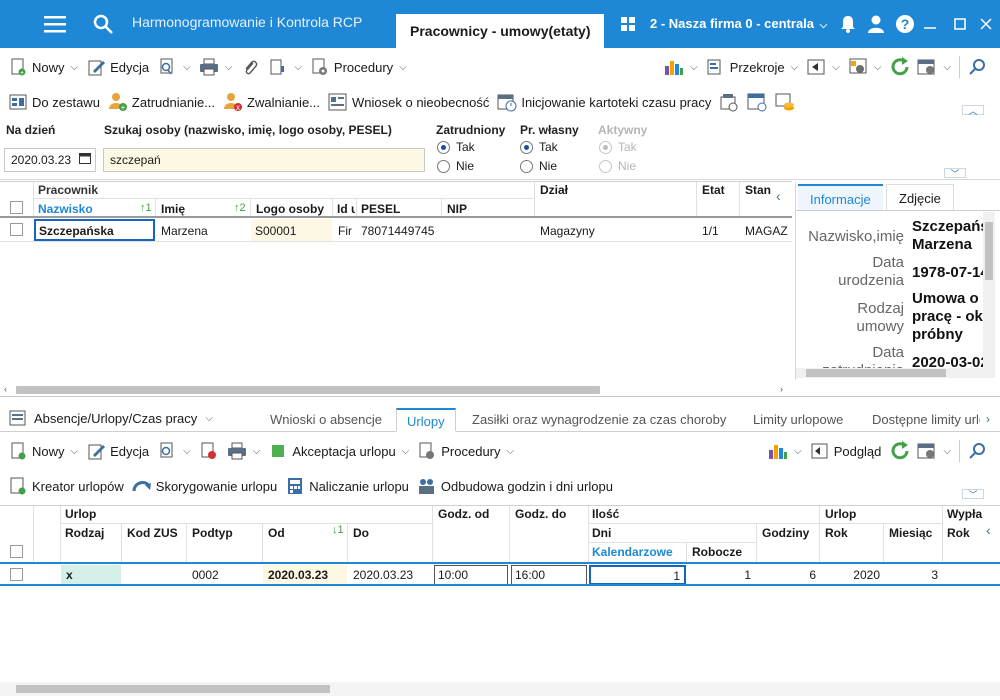 The image size is (1000, 700). What do you see at coordinates (876, 24) in the screenshot?
I see `user-icon` at bounding box center [876, 24].